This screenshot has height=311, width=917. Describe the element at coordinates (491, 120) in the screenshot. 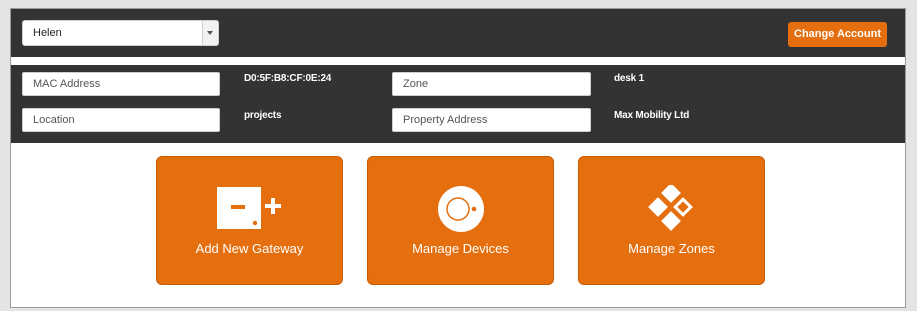

I see `property-address-field: Property Address` at that location.